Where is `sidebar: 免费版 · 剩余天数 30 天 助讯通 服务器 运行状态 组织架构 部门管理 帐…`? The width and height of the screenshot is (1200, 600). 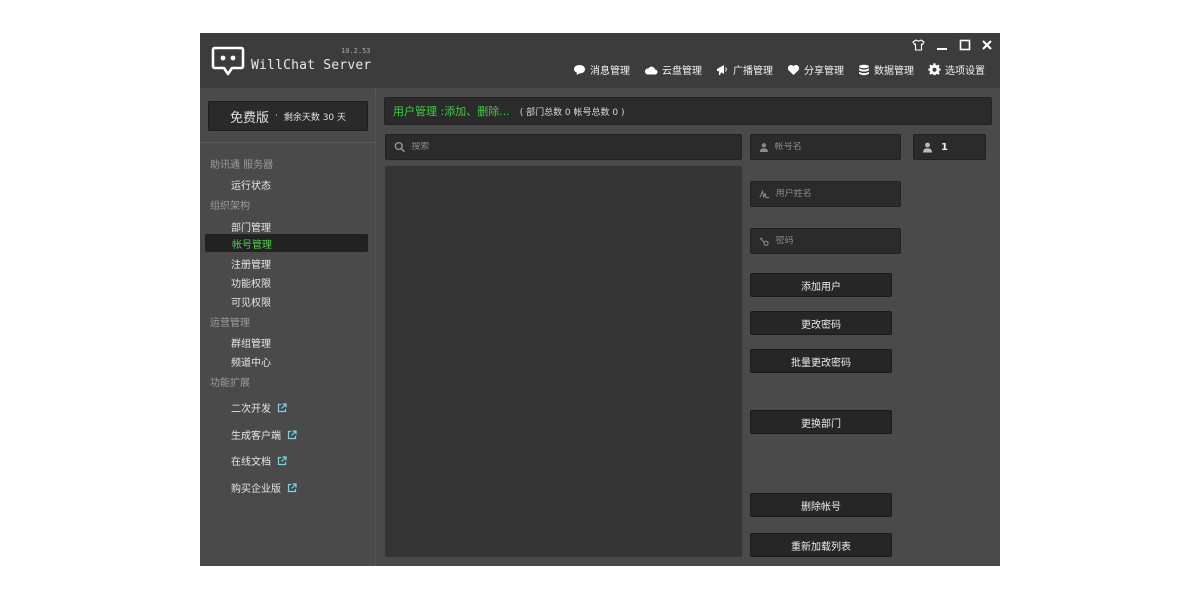 sidebar: 免费版 · 剩余天数 30 天 助讯通 服务器 运行状态 组织架构 部门管理 帐… is located at coordinates (287, 327).